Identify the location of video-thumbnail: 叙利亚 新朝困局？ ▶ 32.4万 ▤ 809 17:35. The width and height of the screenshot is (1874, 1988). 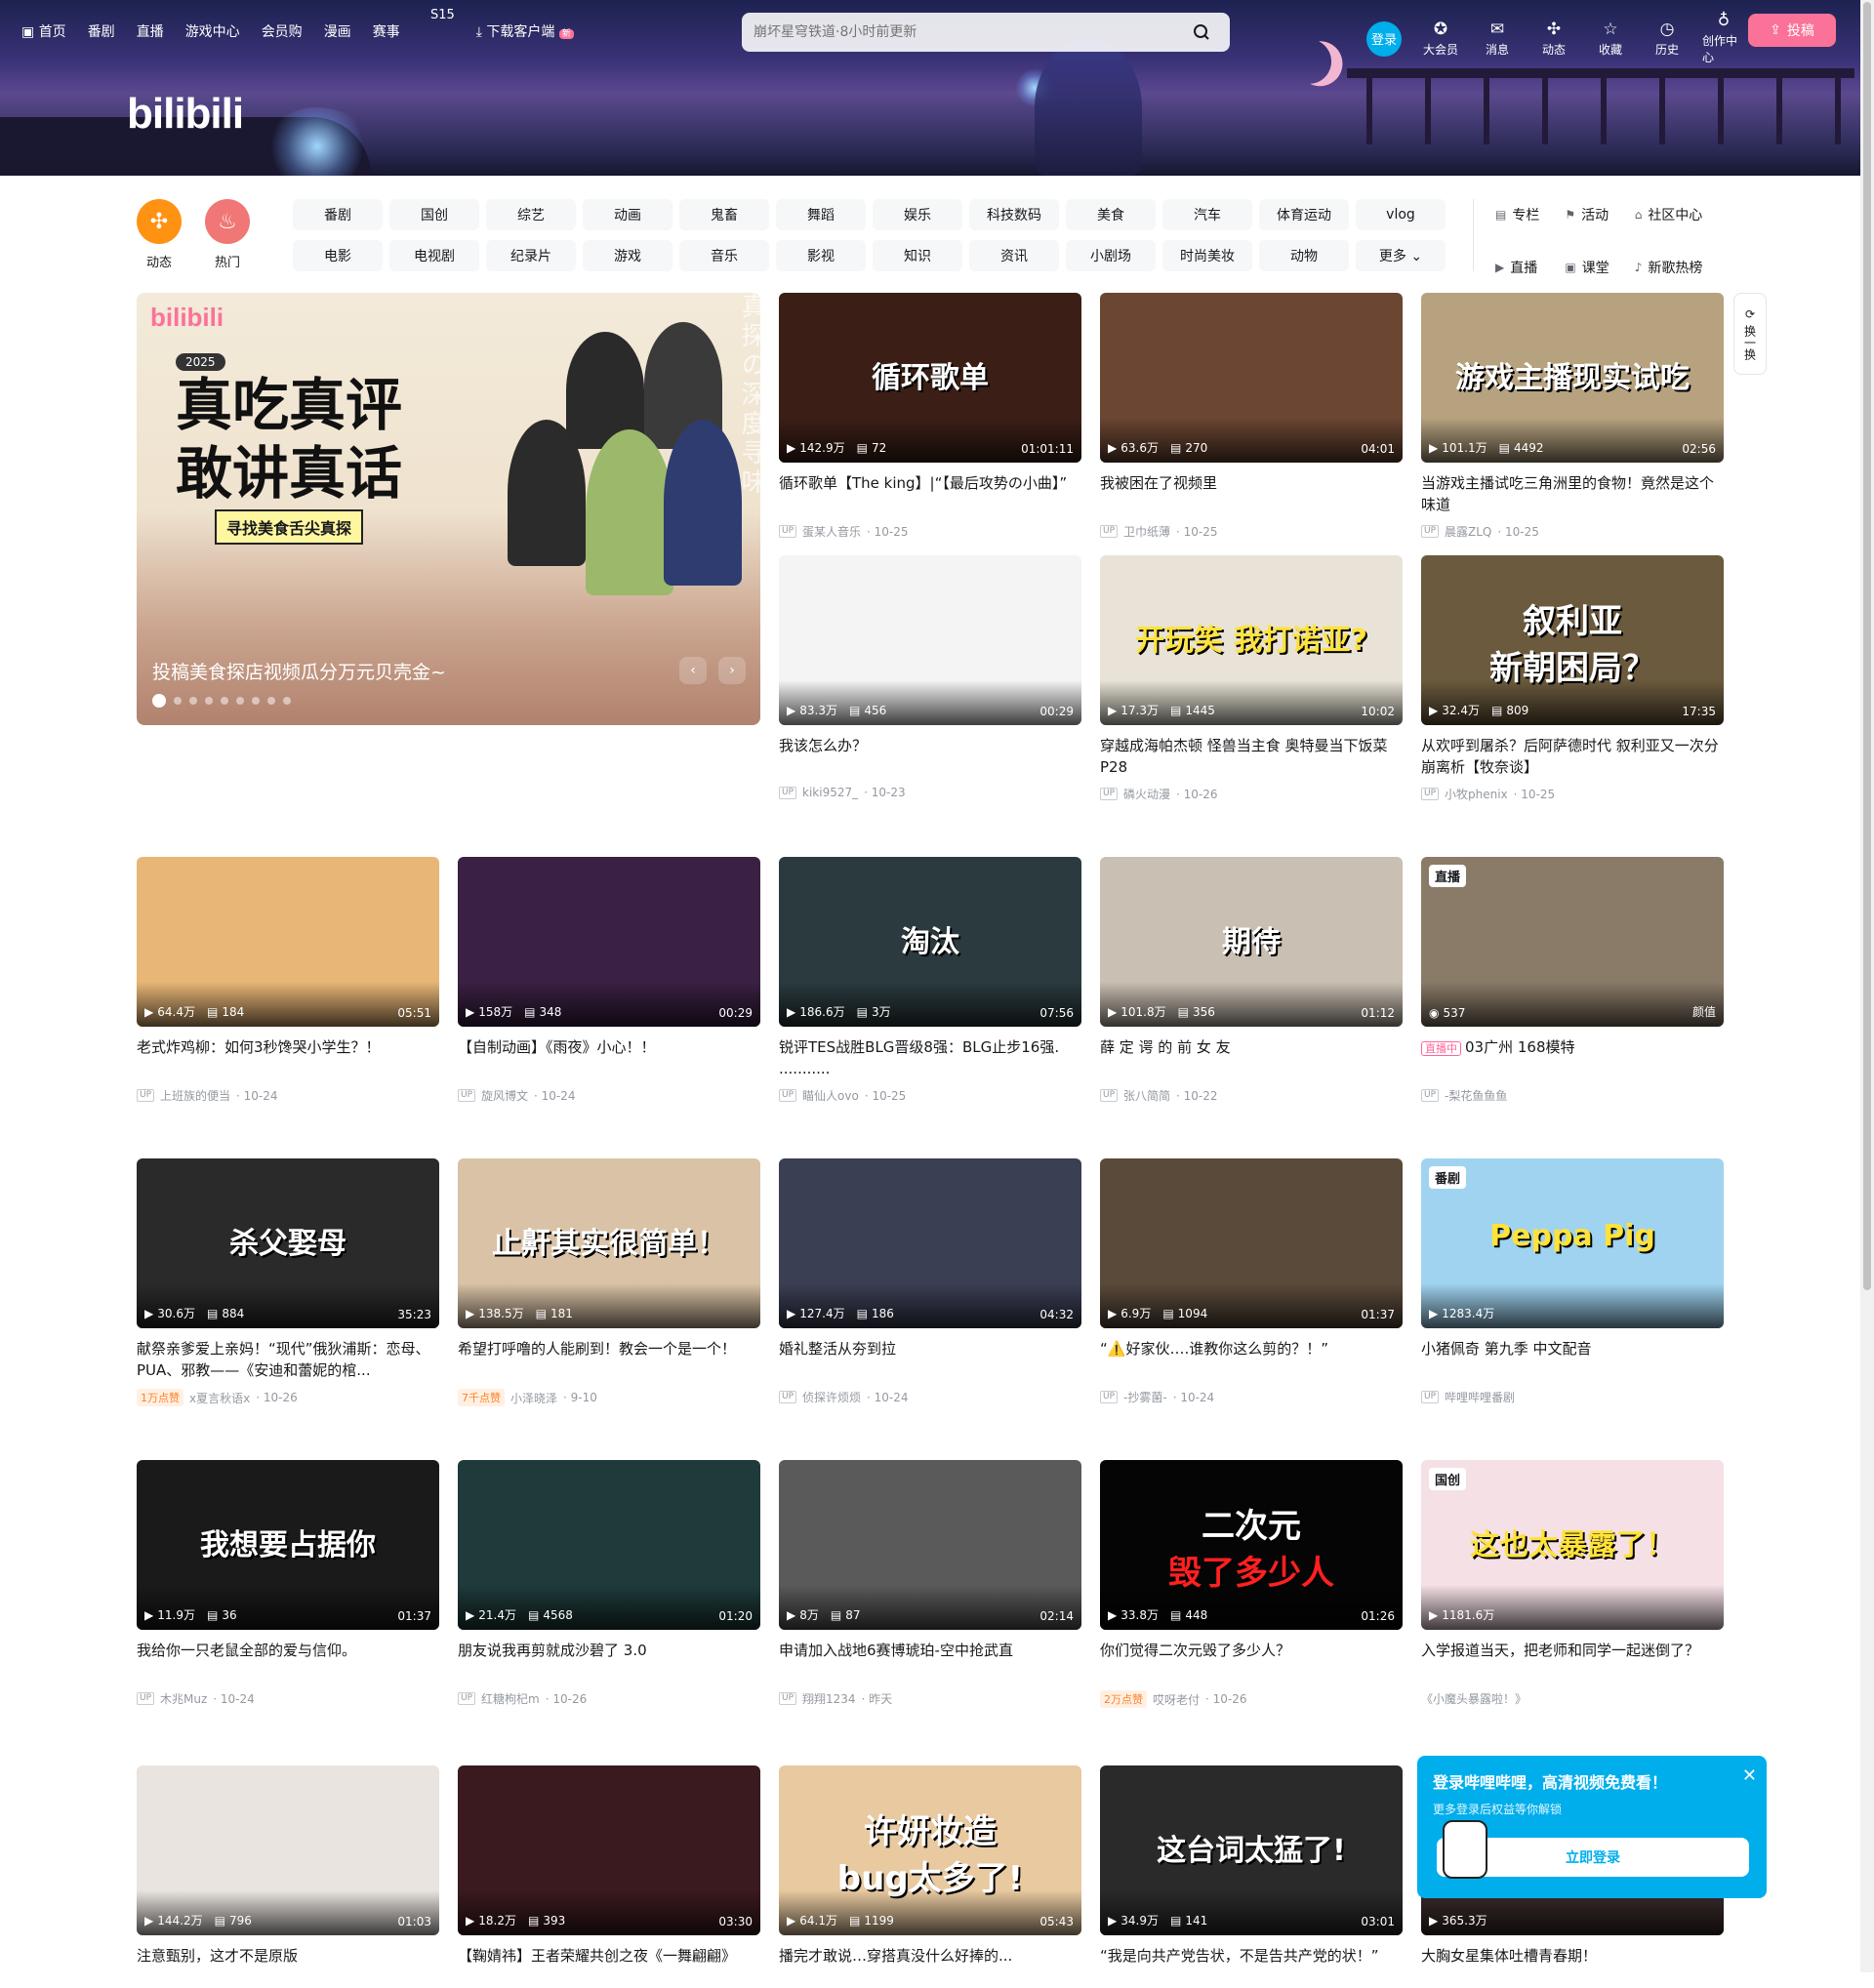
(1572, 640).